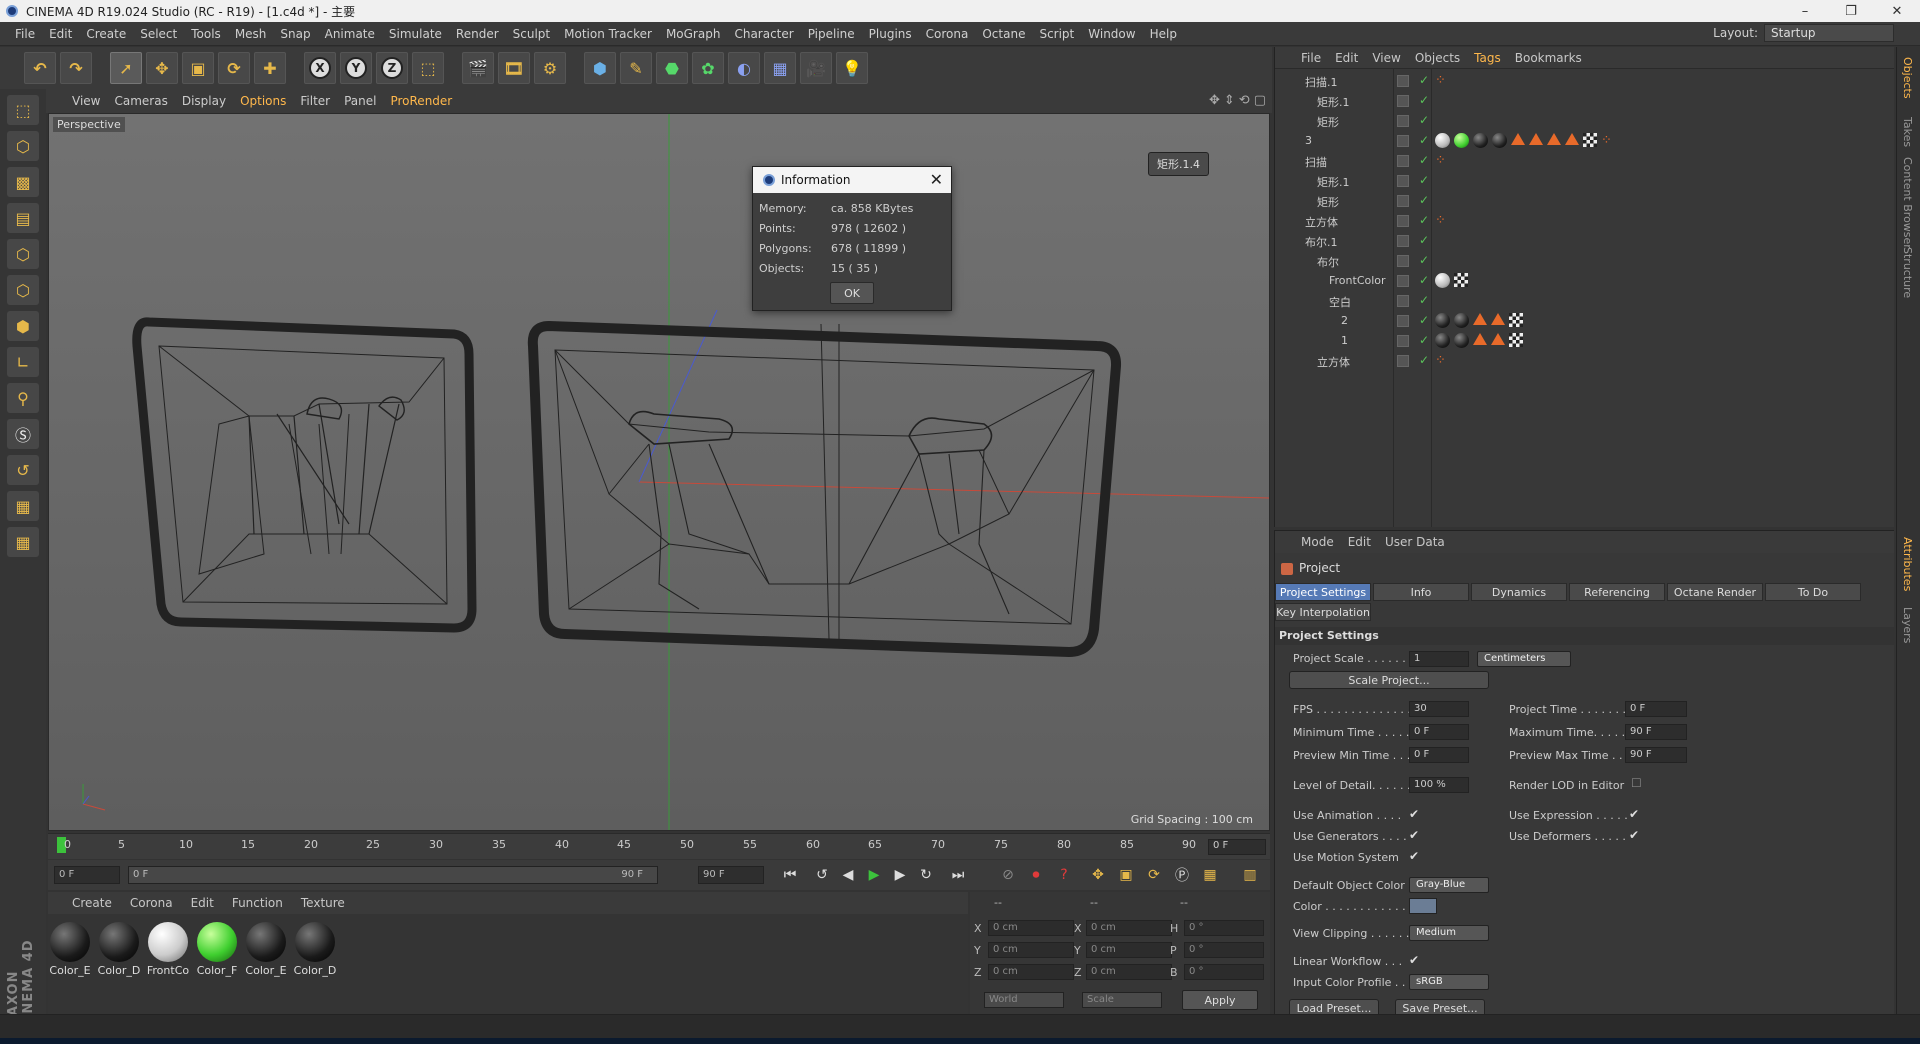 This screenshot has height=1044, width=1920. I want to click on vp-menu-view: View, so click(86, 101).